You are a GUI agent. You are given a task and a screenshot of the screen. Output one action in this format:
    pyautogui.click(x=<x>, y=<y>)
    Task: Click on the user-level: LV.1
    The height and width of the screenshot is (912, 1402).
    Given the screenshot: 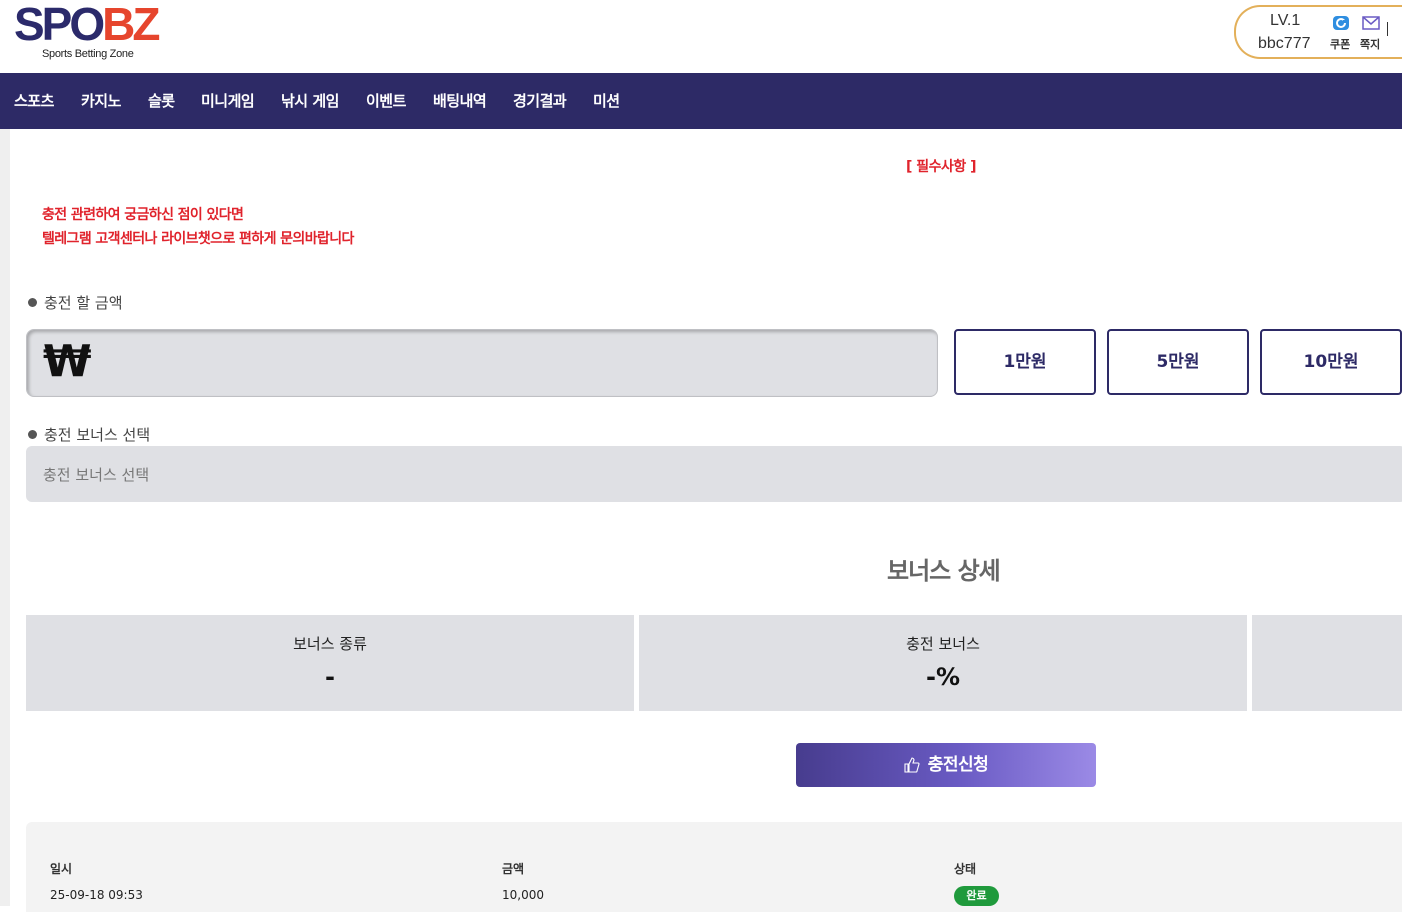 What is the action you would take?
    pyautogui.click(x=1285, y=20)
    